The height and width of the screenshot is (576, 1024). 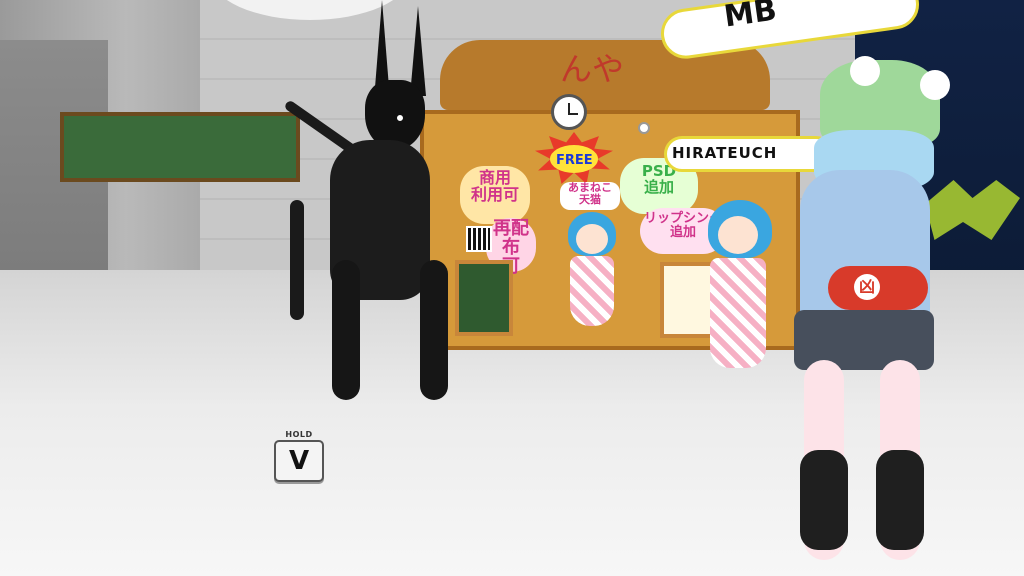 I want to click on v-key-button: V, so click(x=299, y=461).